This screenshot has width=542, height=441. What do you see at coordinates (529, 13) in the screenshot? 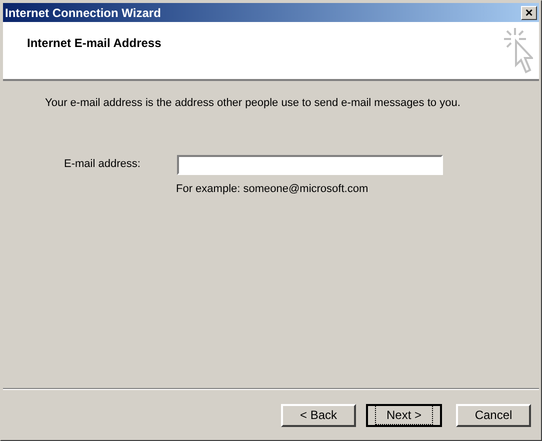
I see `close-button: ×` at bounding box center [529, 13].